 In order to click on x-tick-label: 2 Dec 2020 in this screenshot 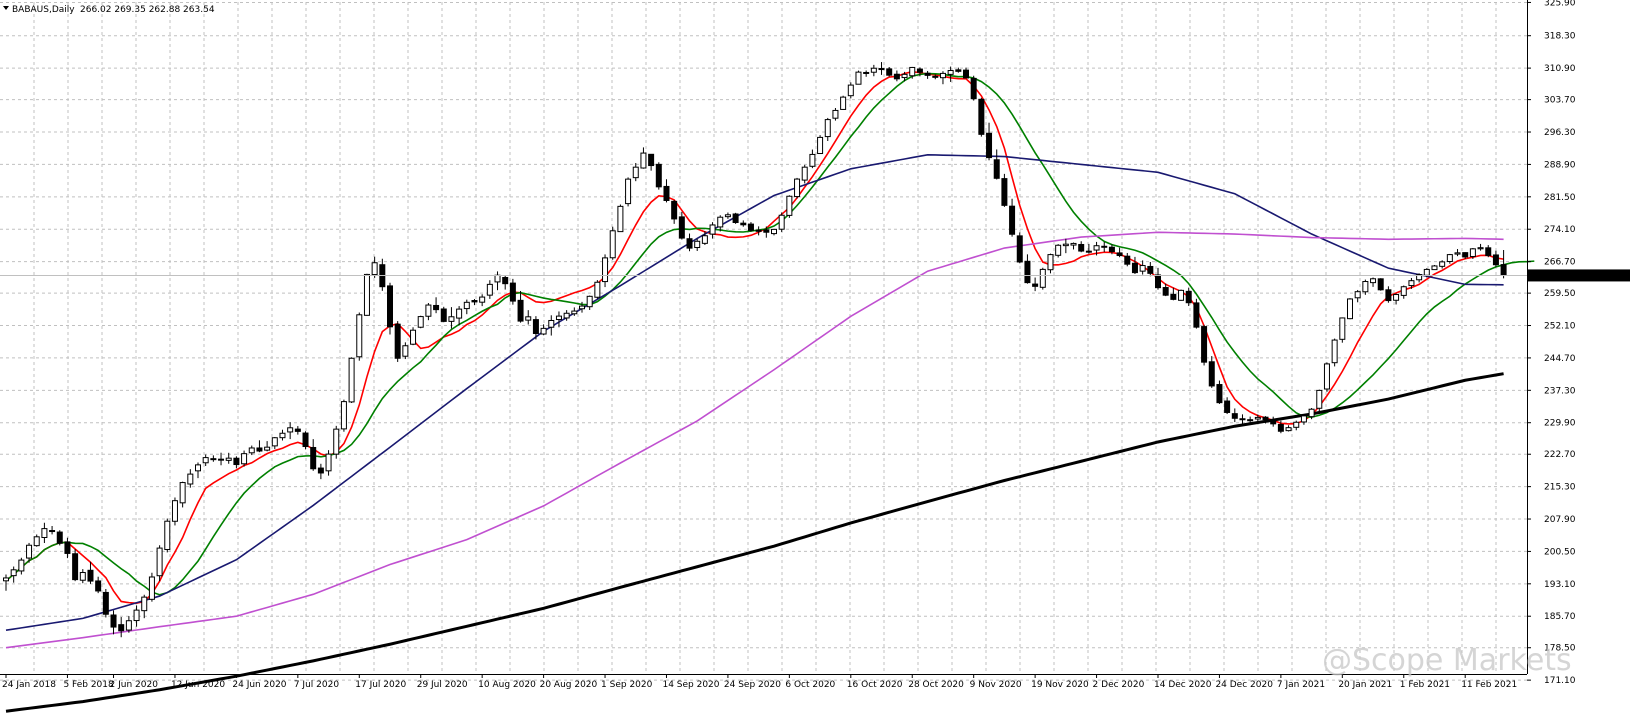, I will do `click(1119, 685)`.